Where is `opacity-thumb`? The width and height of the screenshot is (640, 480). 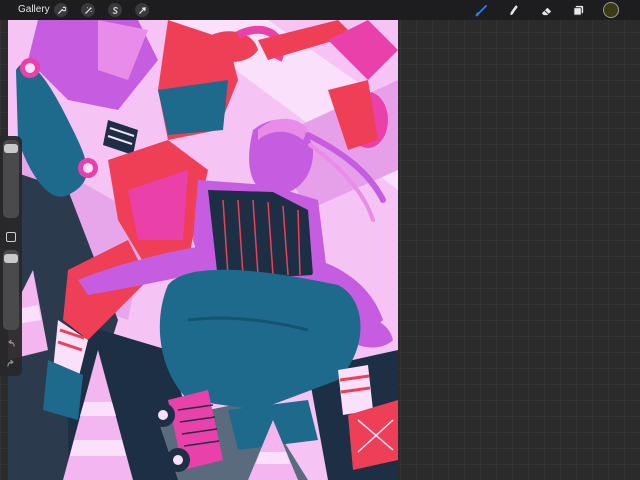 opacity-thumb is located at coordinates (11, 259).